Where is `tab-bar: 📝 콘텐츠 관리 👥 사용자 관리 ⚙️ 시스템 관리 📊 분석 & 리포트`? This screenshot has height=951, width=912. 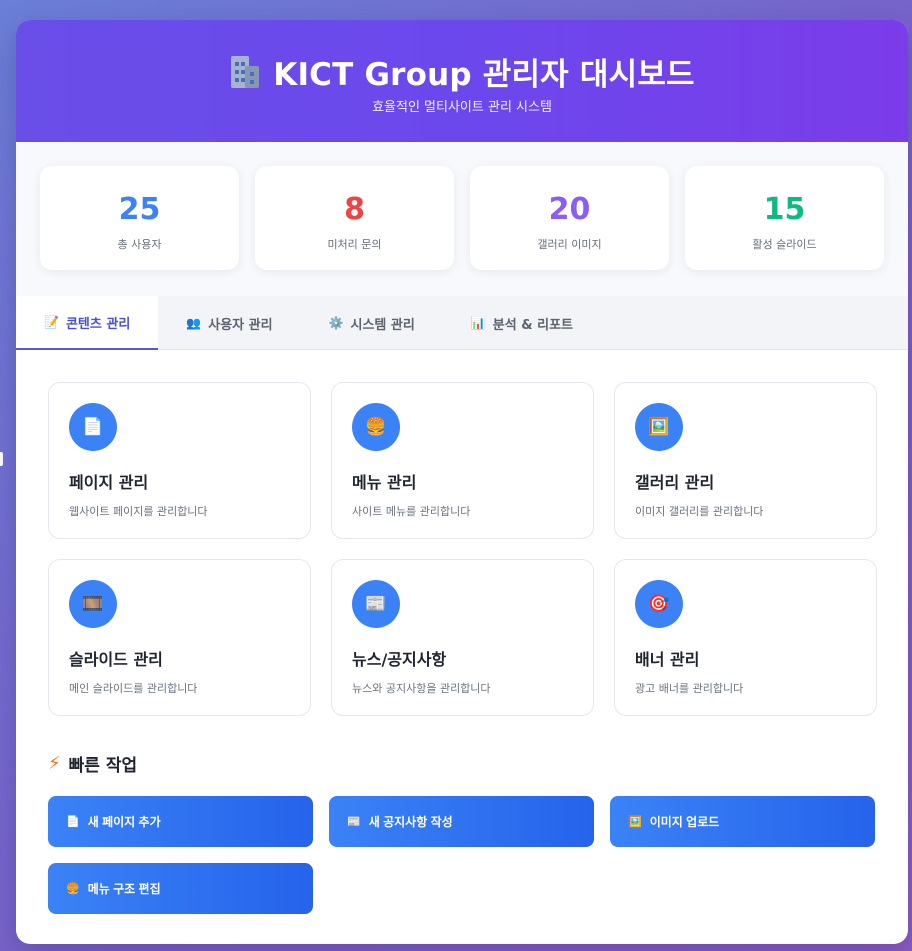 tab-bar: 📝 콘텐츠 관리 👥 사용자 관리 ⚙️ 시스템 관리 📊 분석 & 리포트 is located at coordinates (462, 323).